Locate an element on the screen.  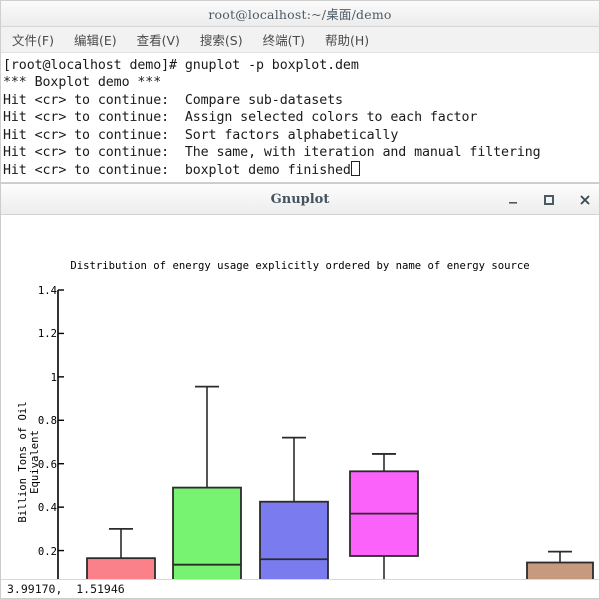
maximize-icon is located at coordinates (549, 200).